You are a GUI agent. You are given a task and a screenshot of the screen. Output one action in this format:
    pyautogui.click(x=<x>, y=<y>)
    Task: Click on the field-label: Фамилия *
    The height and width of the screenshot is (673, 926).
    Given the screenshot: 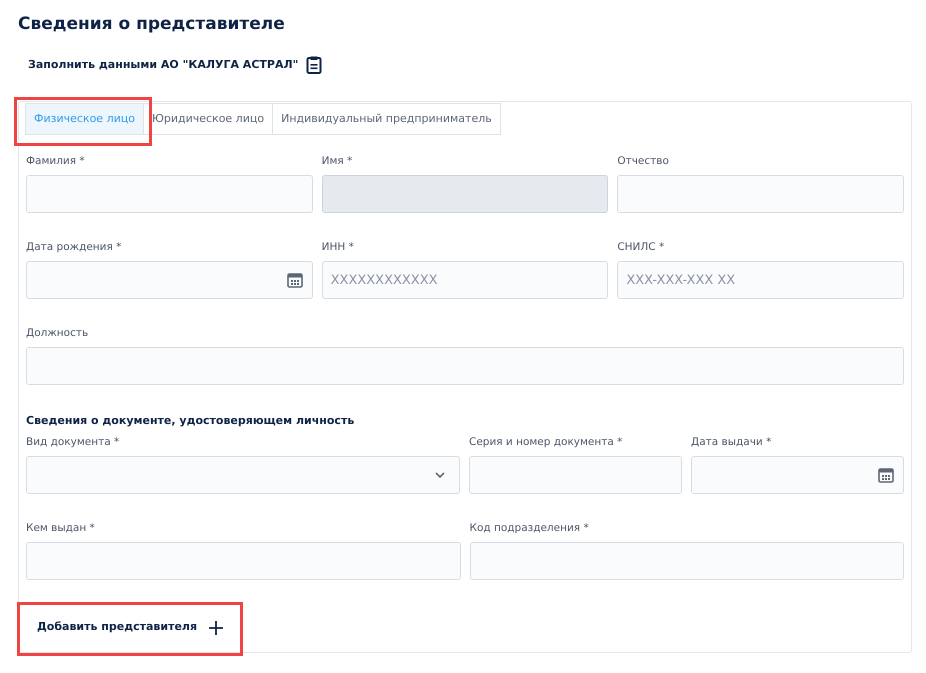 What is the action you would take?
    pyautogui.click(x=56, y=161)
    